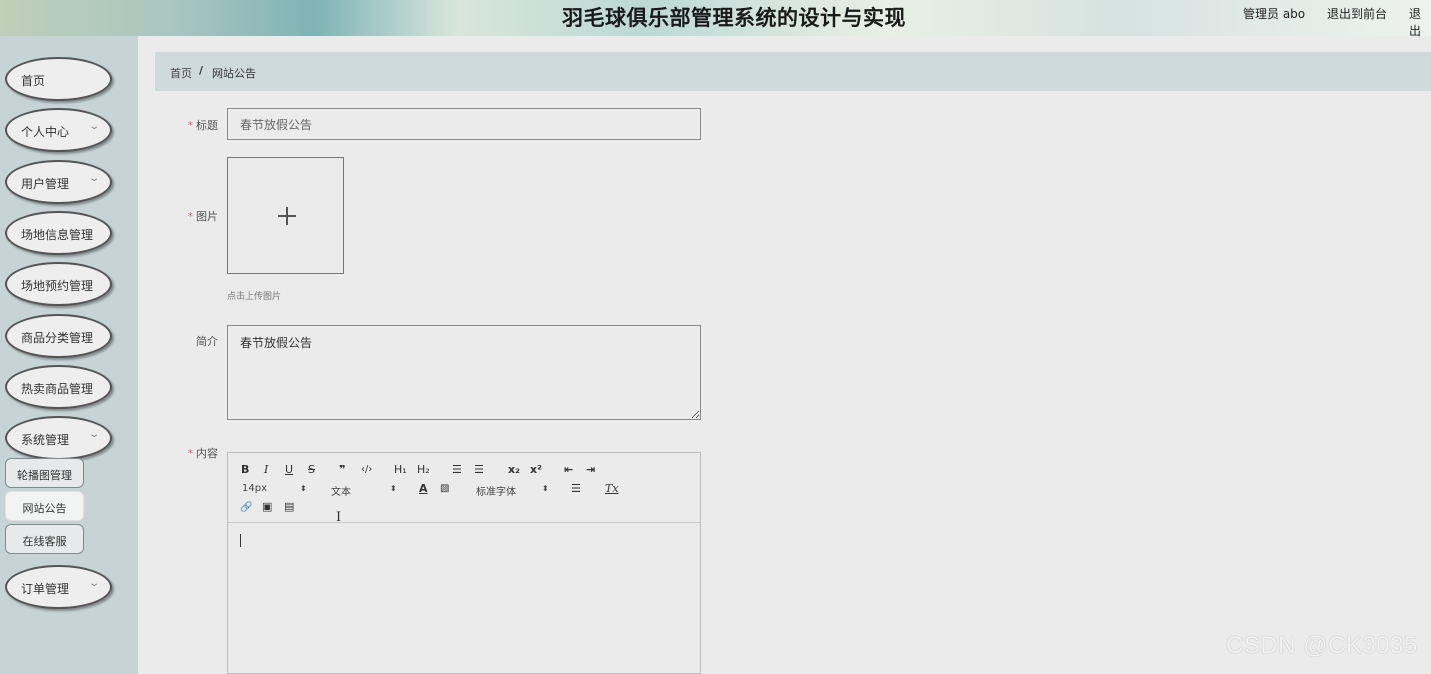 The height and width of the screenshot is (674, 1431). I want to click on editor-content-area, so click(464, 598).